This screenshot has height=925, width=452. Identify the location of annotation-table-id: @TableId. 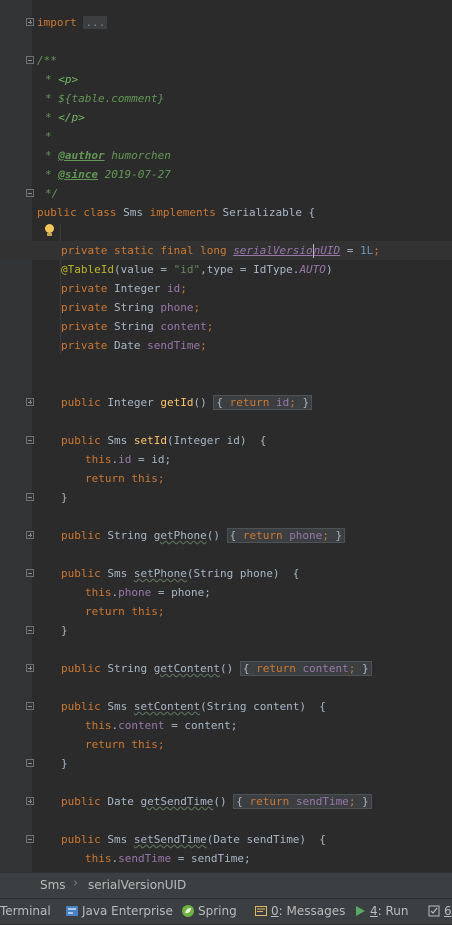
(87, 269).